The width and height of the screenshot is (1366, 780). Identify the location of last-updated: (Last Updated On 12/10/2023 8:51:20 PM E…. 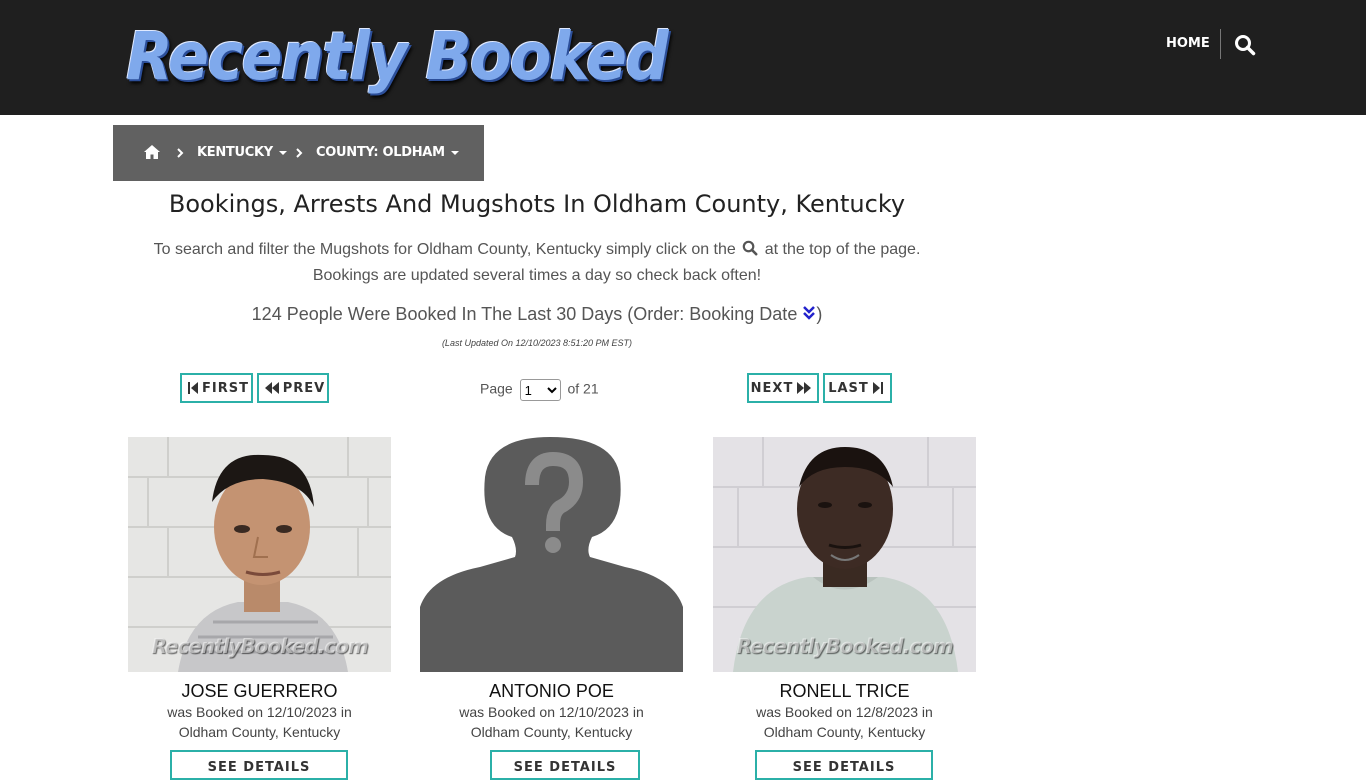
(537, 343).